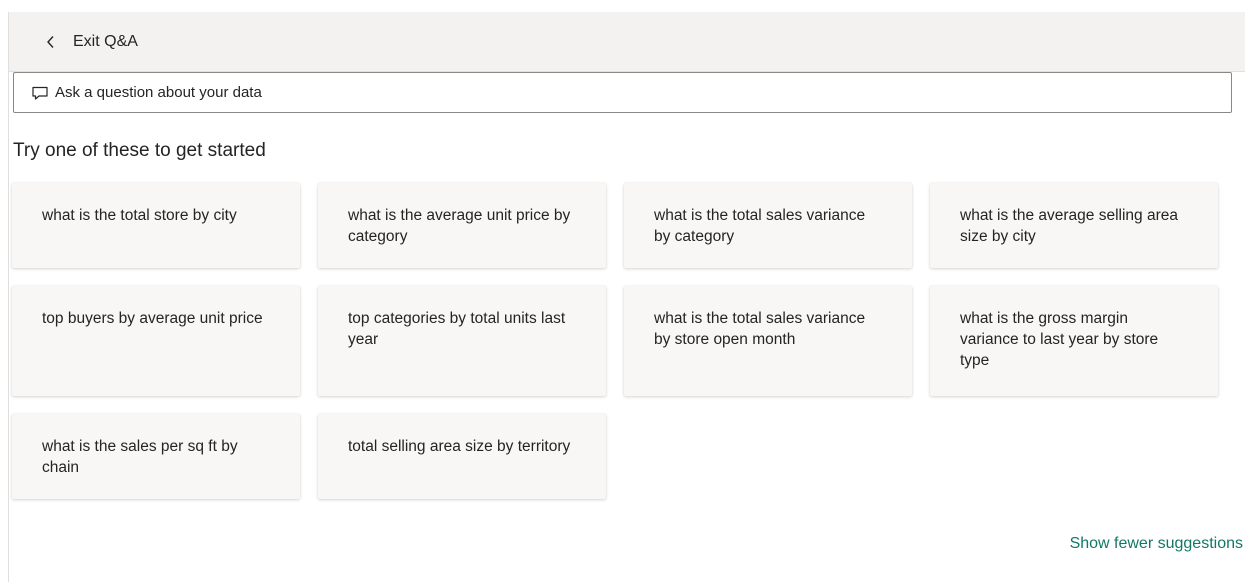 The height and width of the screenshot is (582, 1245). I want to click on suggestion-card: what is the sales per sq ft by chain, so click(156, 456).